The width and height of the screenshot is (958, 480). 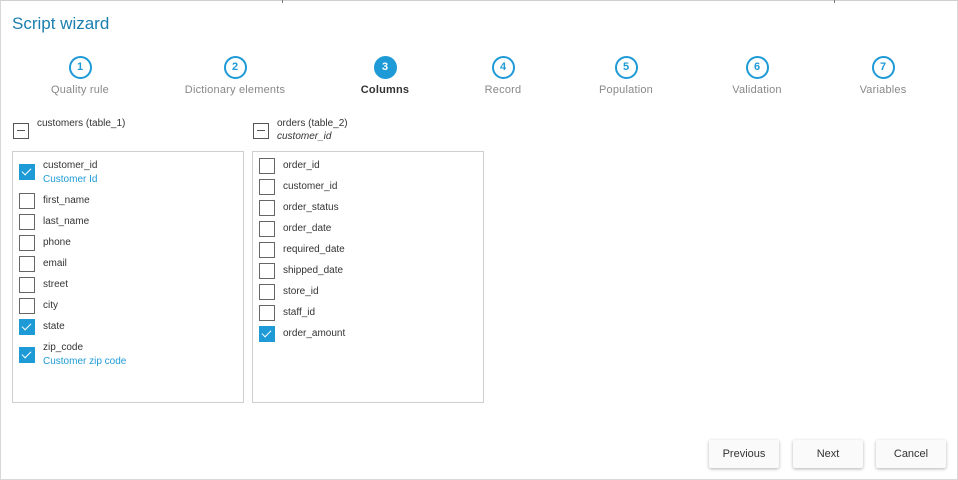 I want to click on step-validation: 6 Validation, so click(x=757, y=76).